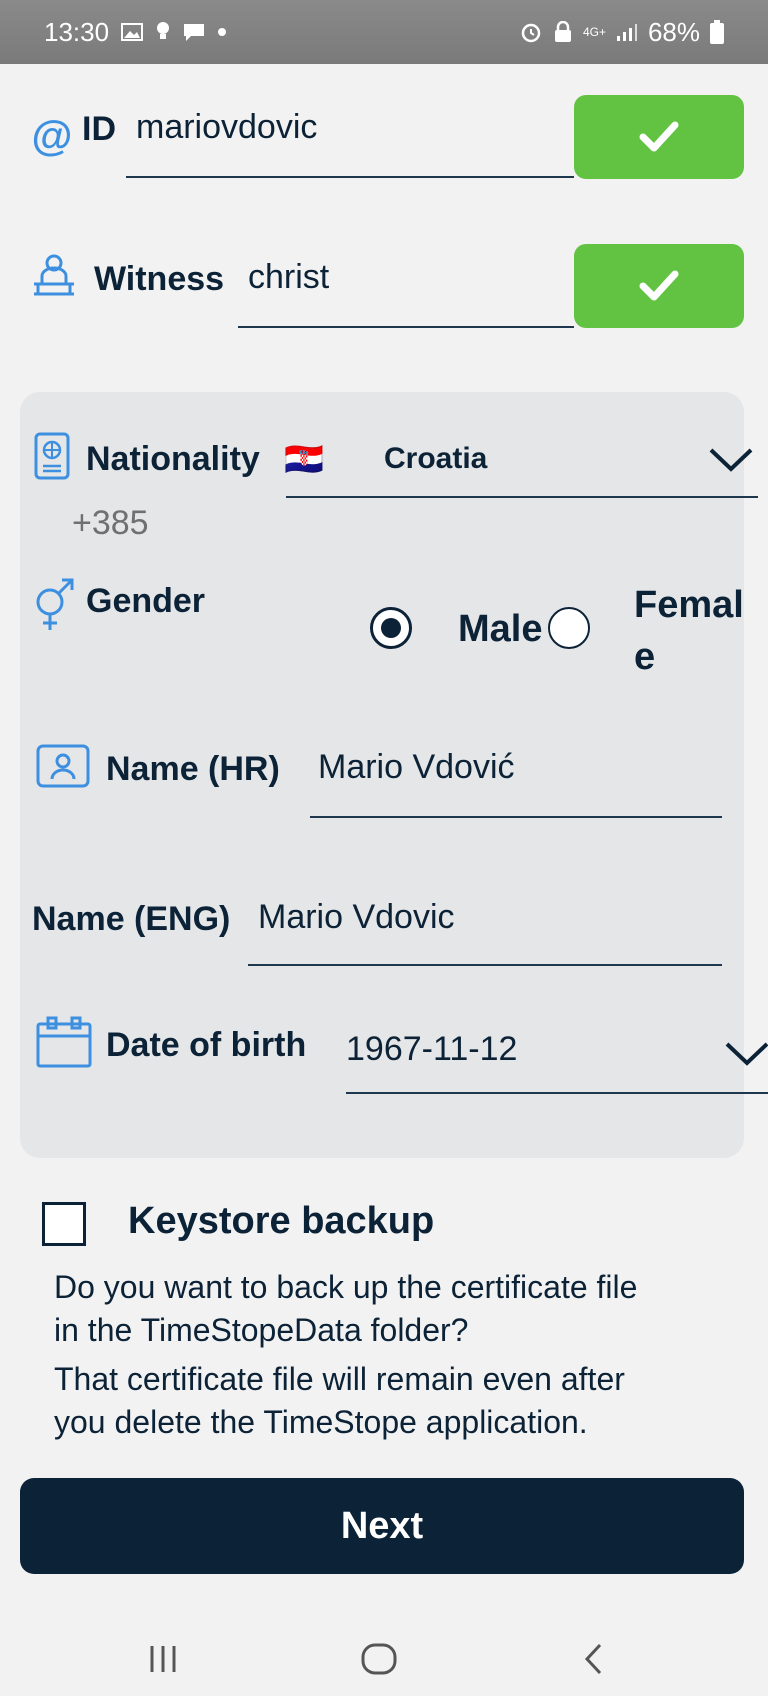  I want to click on name-hr-label: Name (HR), so click(193, 769).